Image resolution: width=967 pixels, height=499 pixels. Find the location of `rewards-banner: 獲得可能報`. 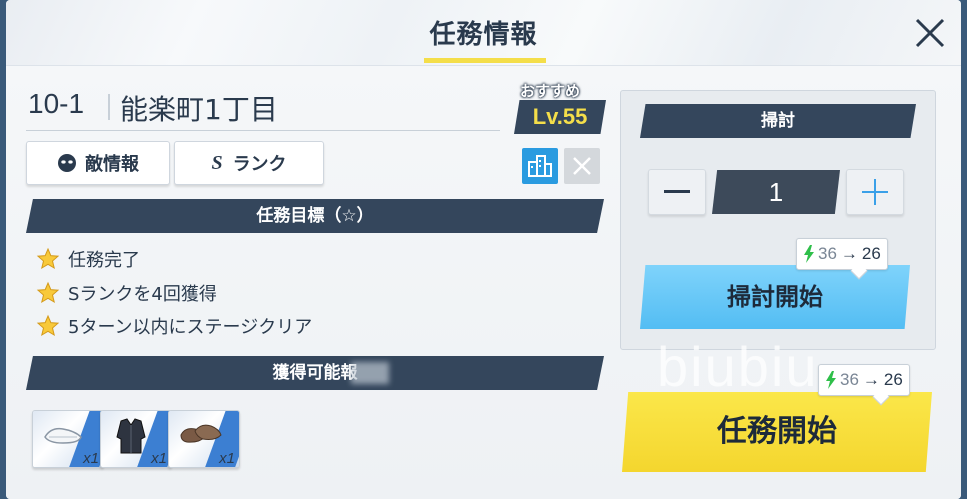

rewards-banner: 獲得可能報 is located at coordinates (315, 373).